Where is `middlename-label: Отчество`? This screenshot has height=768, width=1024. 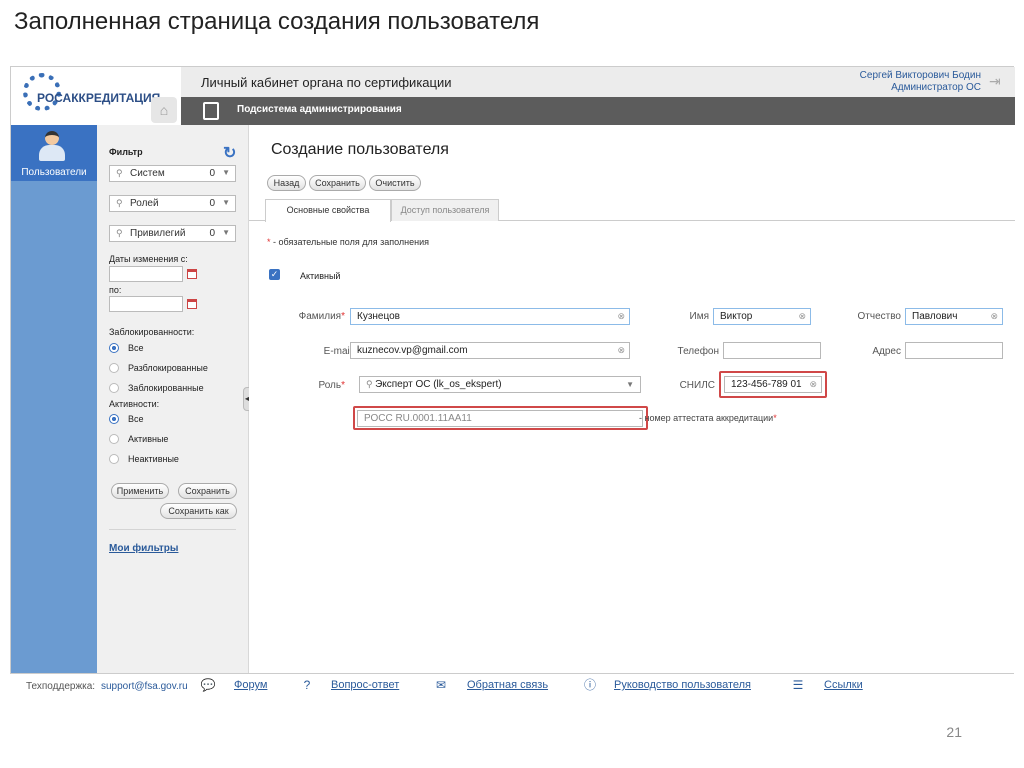
middlename-label: Отчество is located at coordinates (879, 316).